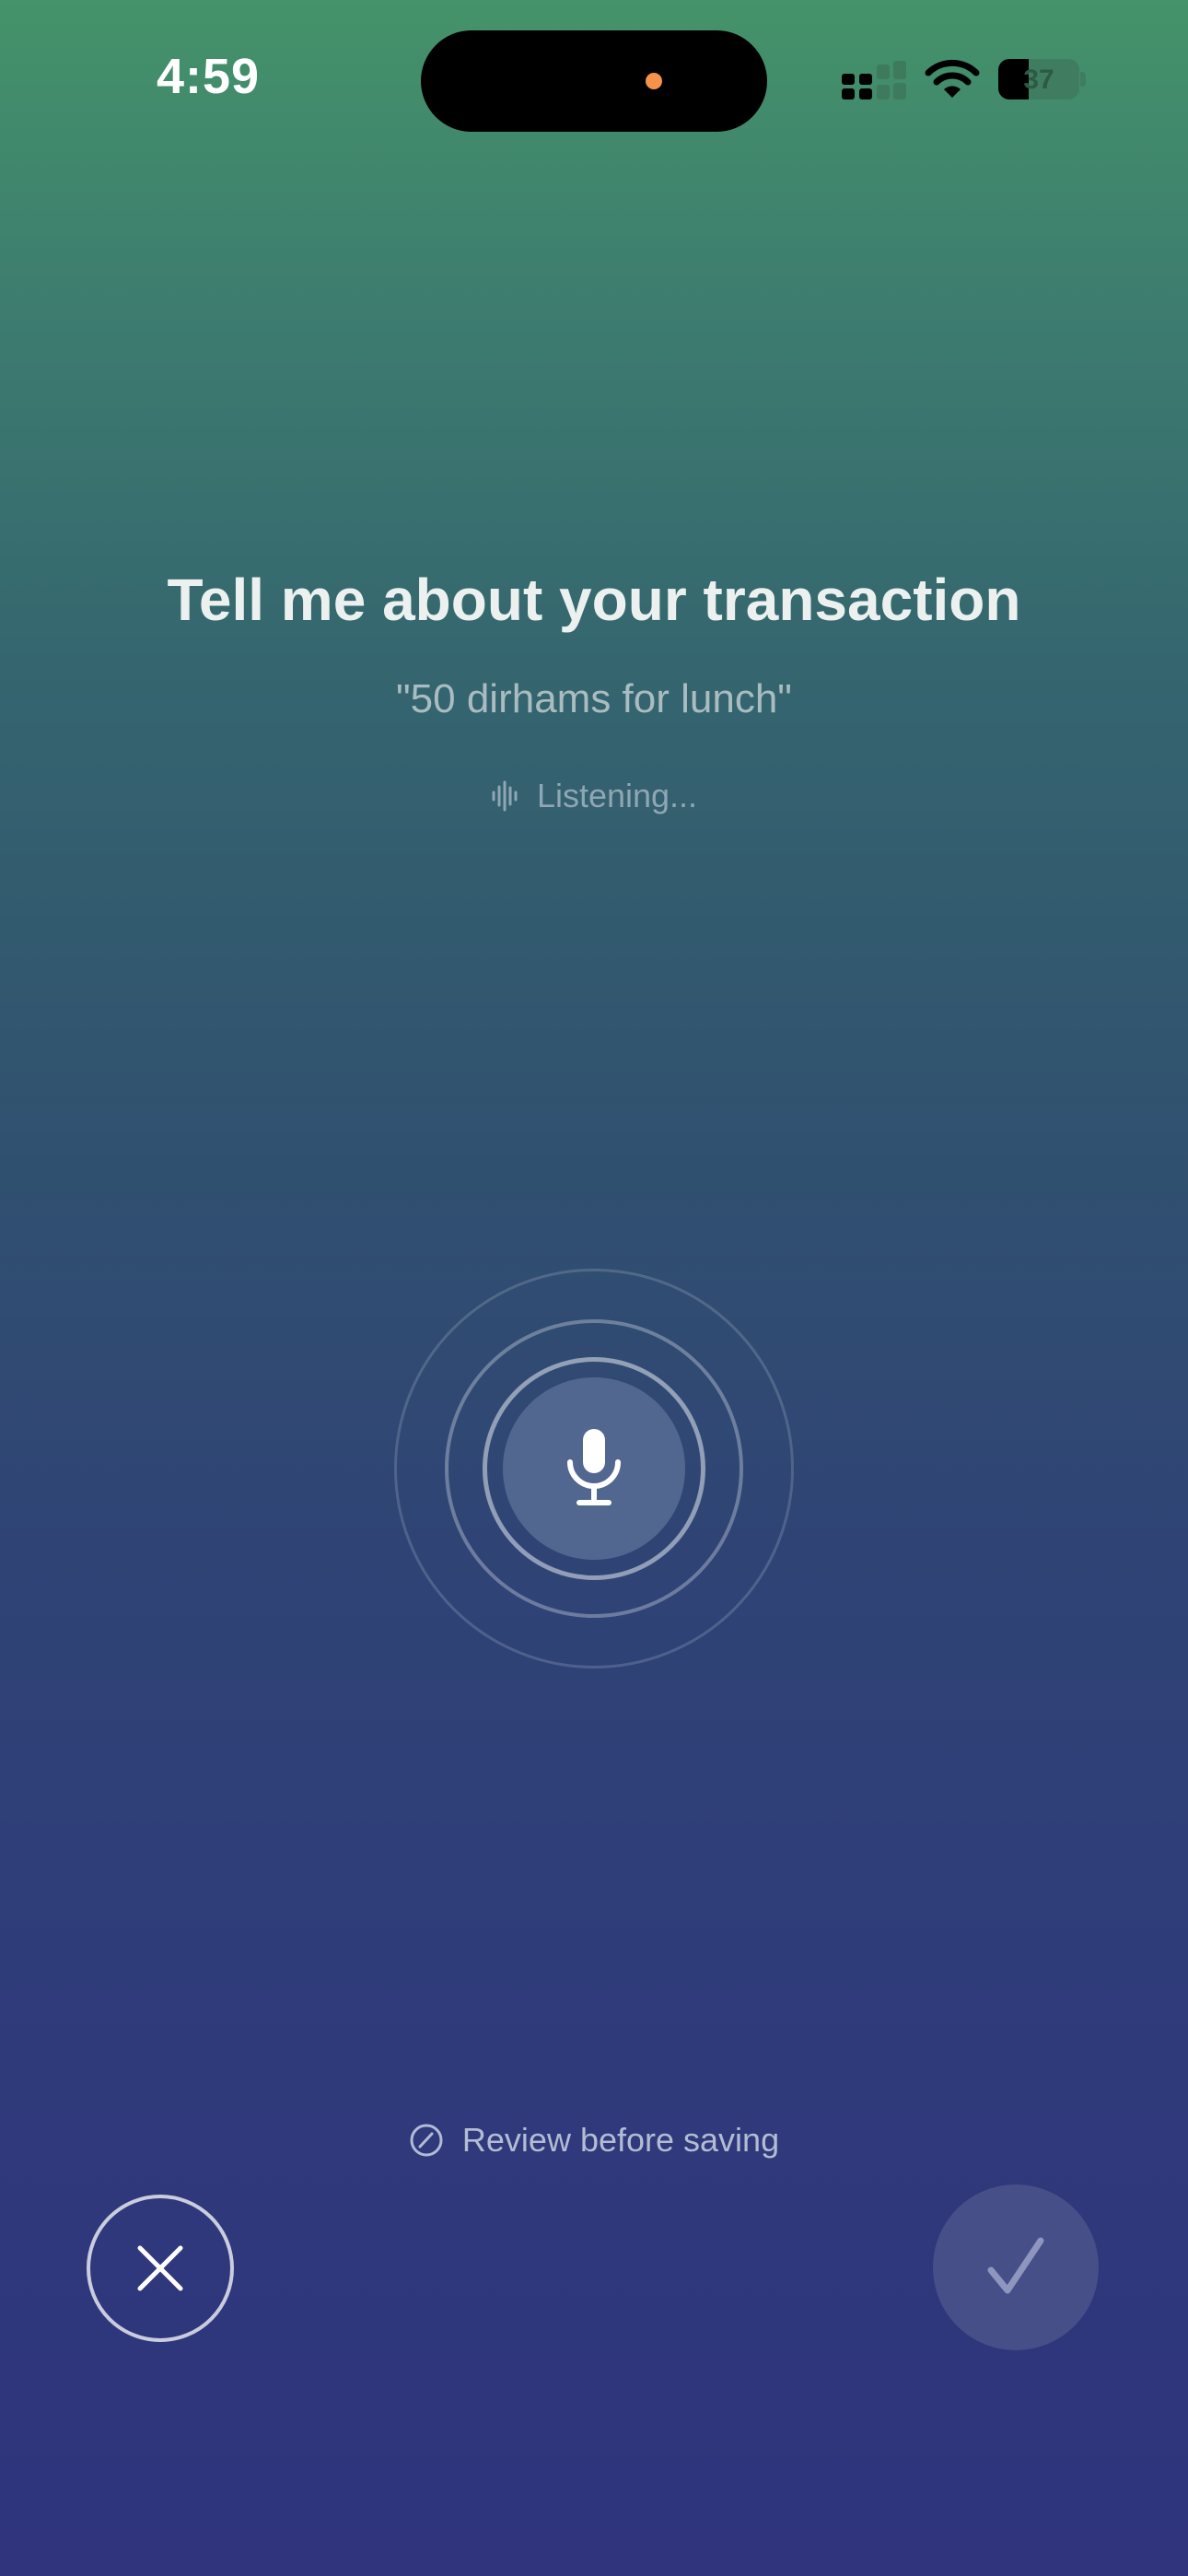 This screenshot has width=1188, height=2576. Describe the element at coordinates (874, 80) in the screenshot. I see `cellular-signal-icon` at that location.